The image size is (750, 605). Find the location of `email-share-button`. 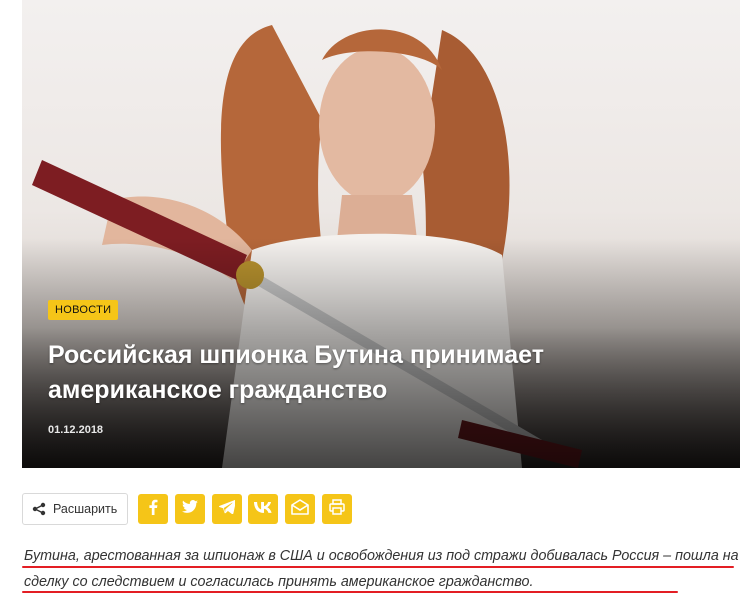

email-share-button is located at coordinates (300, 509).